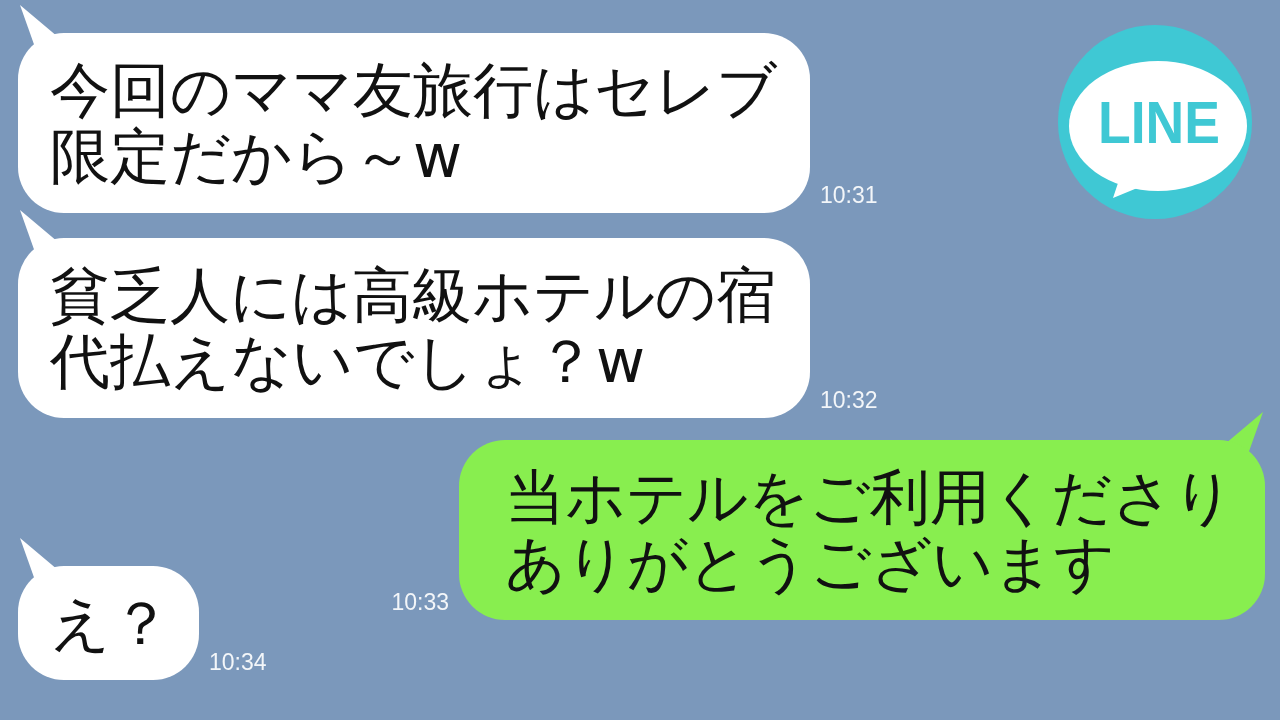 The width and height of the screenshot is (1280, 720). I want to click on message-time: 10:34, so click(238, 662).